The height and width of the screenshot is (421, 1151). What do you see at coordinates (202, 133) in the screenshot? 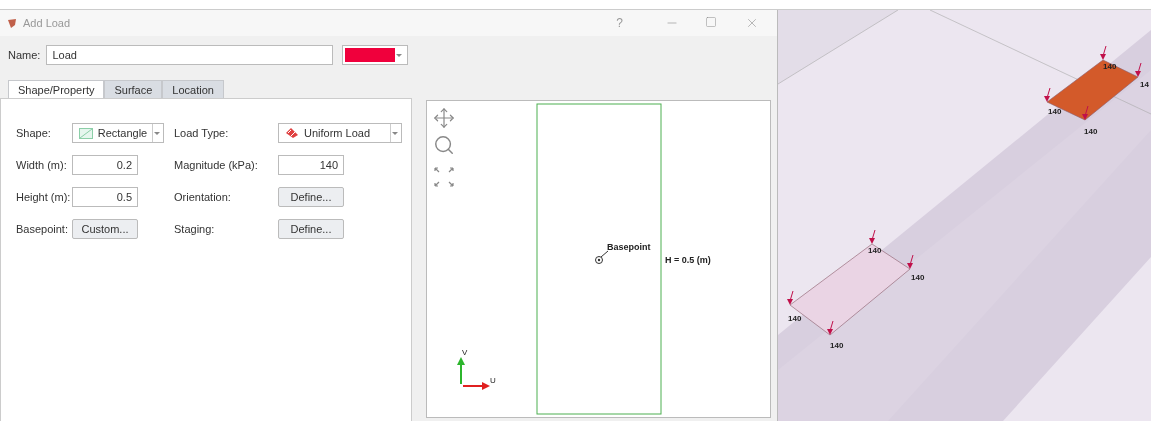
I see `field-label: Load Type:` at bounding box center [202, 133].